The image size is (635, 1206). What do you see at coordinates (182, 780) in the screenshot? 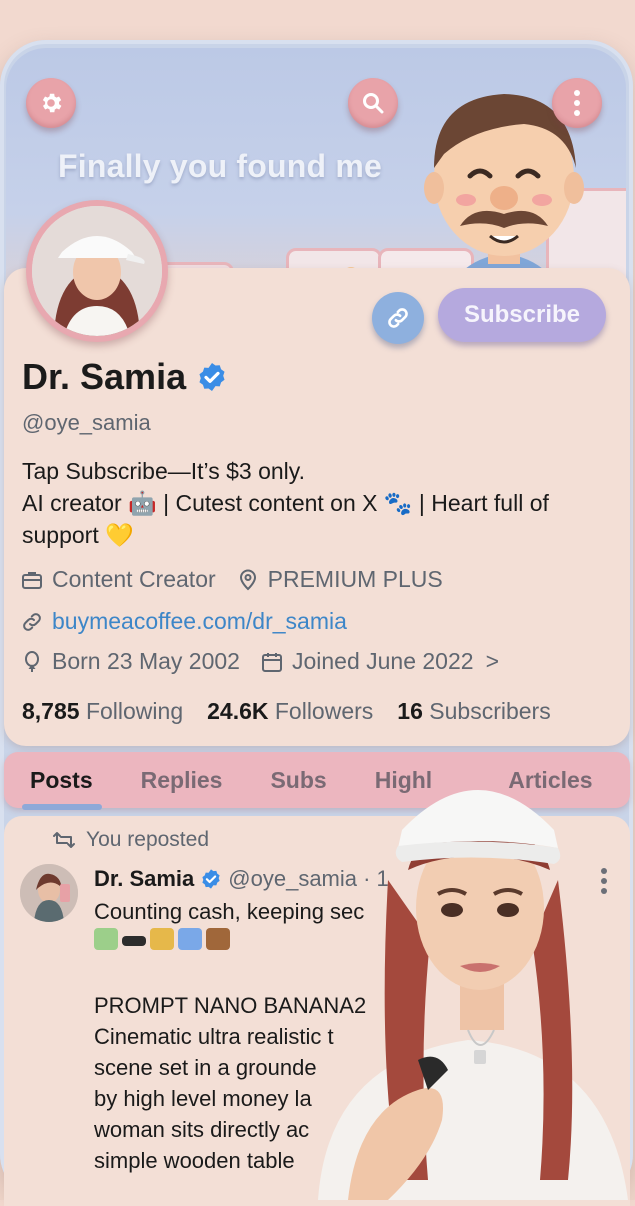
I see `tab-replies: Replies` at bounding box center [182, 780].